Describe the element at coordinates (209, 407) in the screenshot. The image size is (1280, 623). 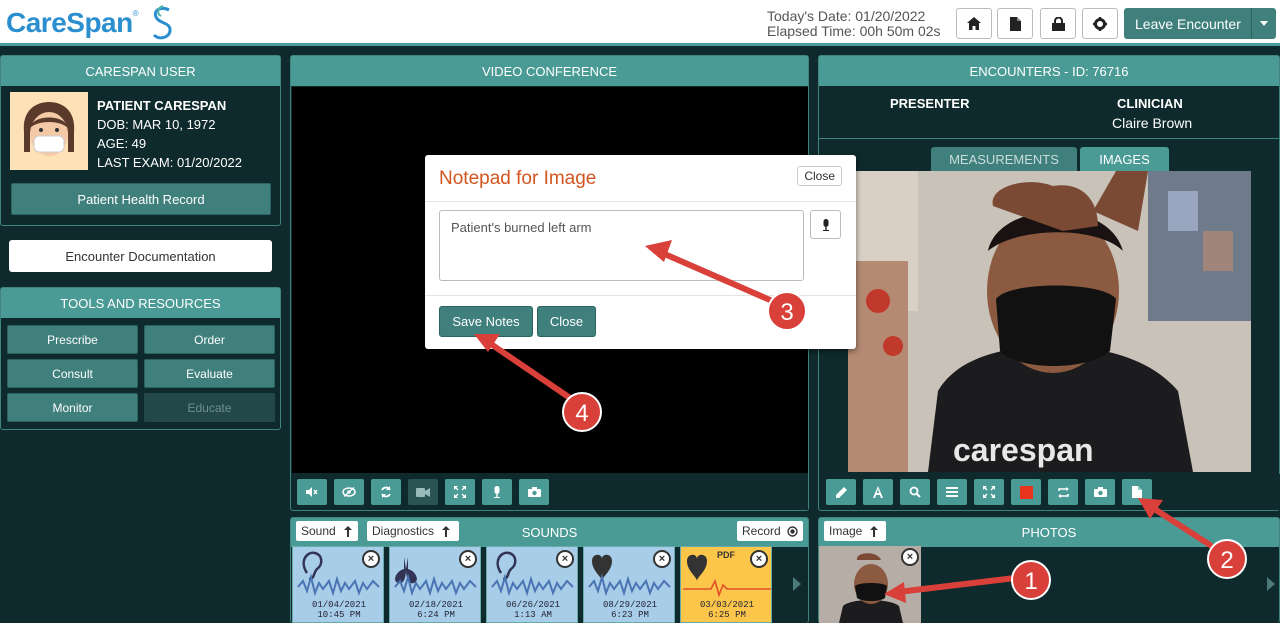
I see `educate-button: Educate` at that location.